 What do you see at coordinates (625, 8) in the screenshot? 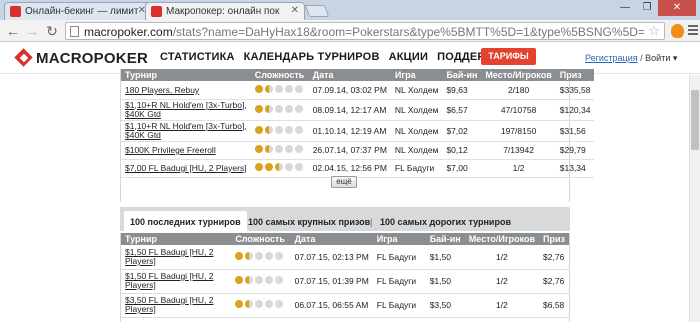
I see `minimize-button: —` at bounding box center [625, 8].